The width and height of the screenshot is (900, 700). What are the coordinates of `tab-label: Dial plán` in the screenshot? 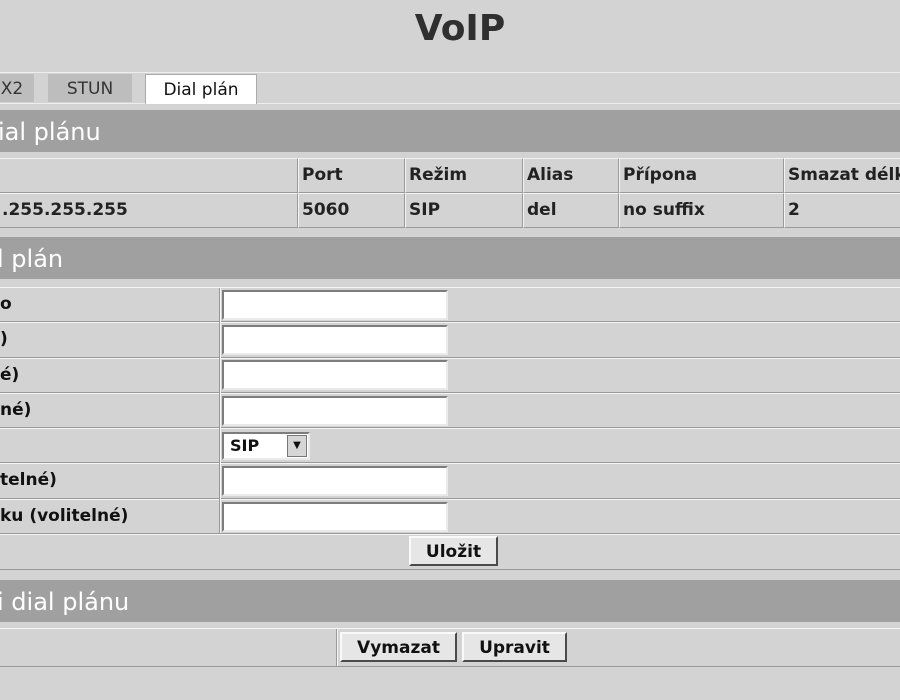 It's located at (201, 90).